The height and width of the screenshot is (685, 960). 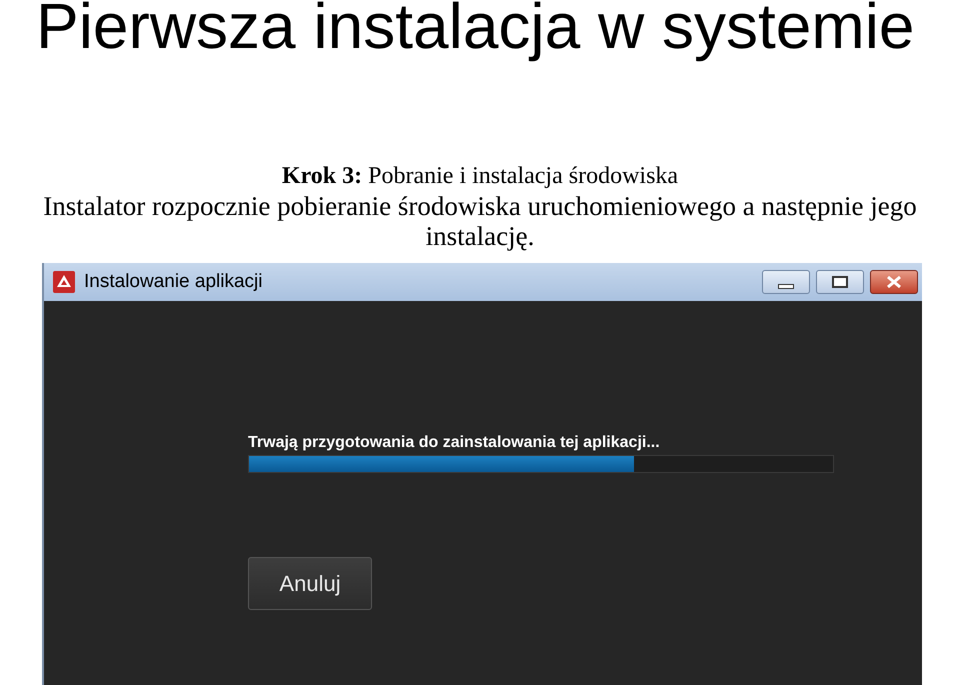 What do you see at coordinates (310, 583) in the screenshot?
I see `cancel-button: Anuluj` at bounding box center [310, 583].